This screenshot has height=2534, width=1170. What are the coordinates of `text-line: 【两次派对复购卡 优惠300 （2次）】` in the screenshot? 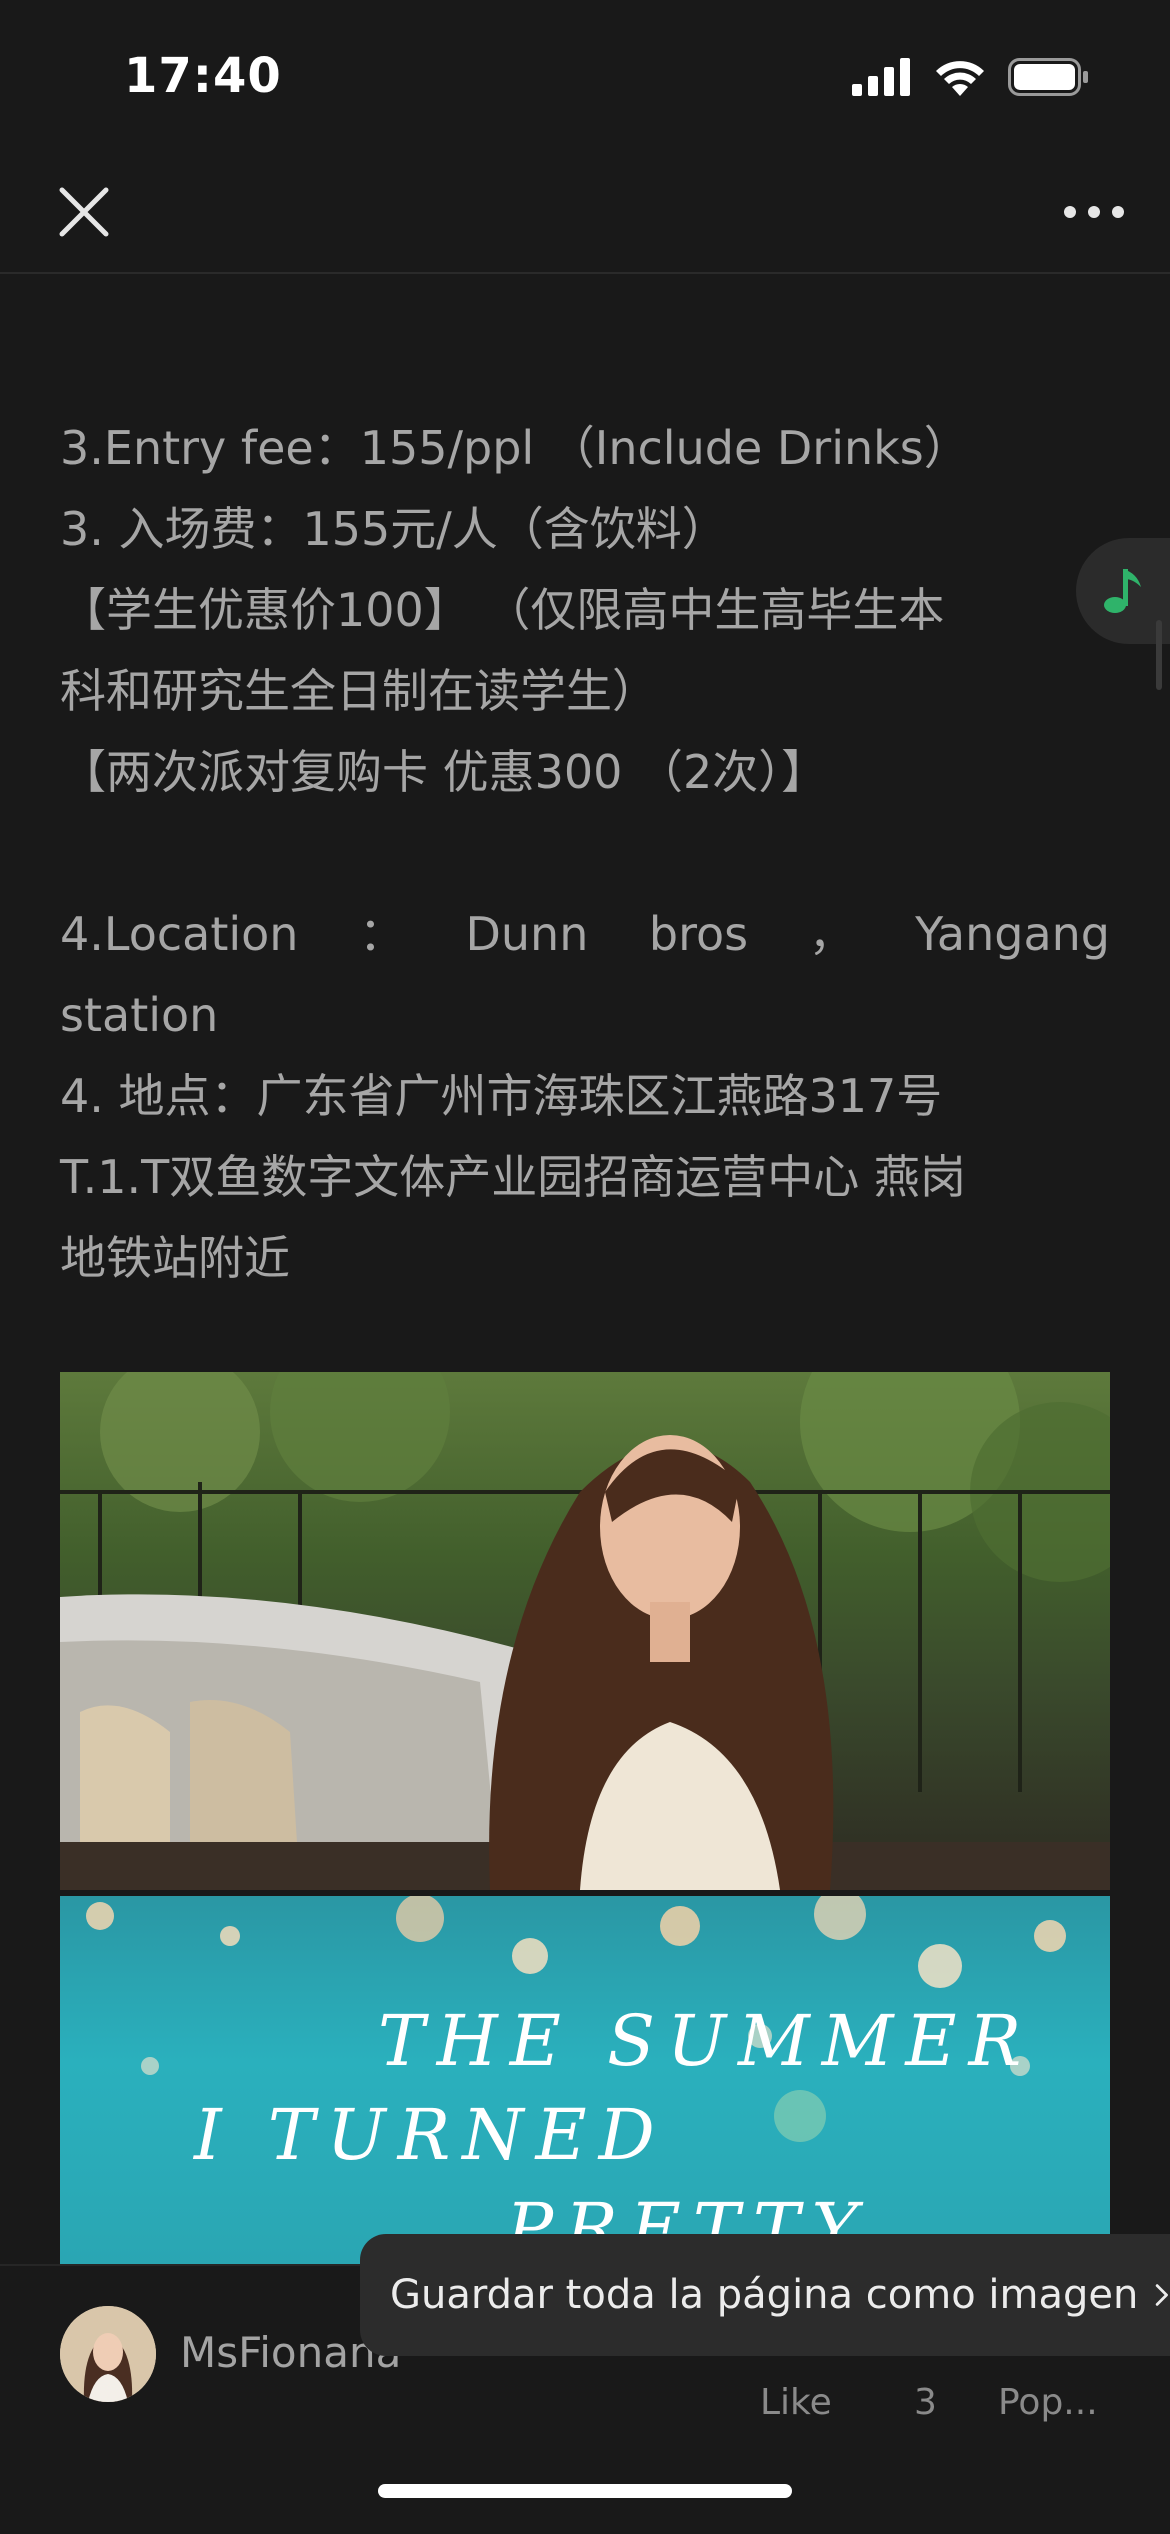 It's located at (444, 772).